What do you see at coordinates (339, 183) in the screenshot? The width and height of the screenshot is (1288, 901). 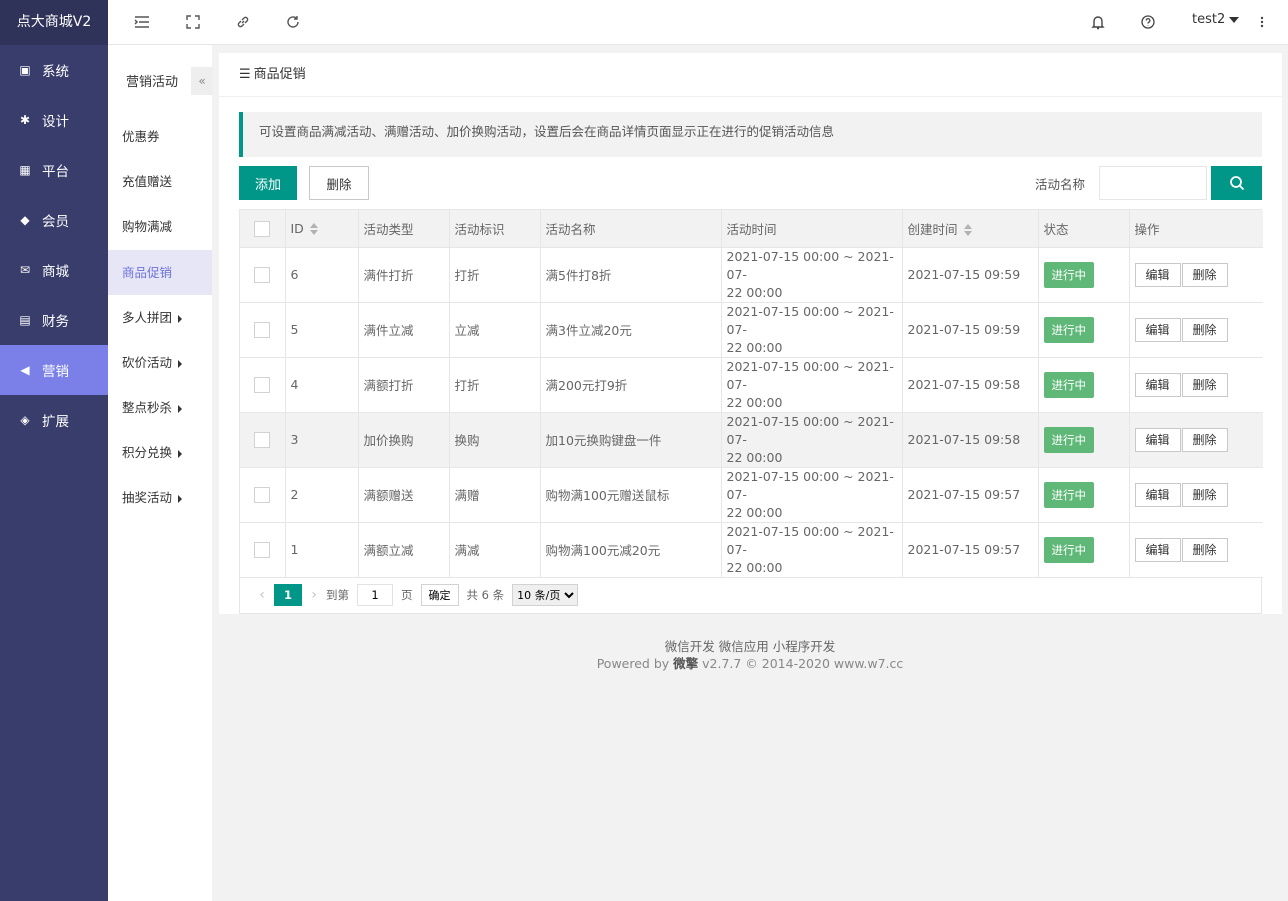 I see `delete-button: 删除` at bounding box center [339, 183].